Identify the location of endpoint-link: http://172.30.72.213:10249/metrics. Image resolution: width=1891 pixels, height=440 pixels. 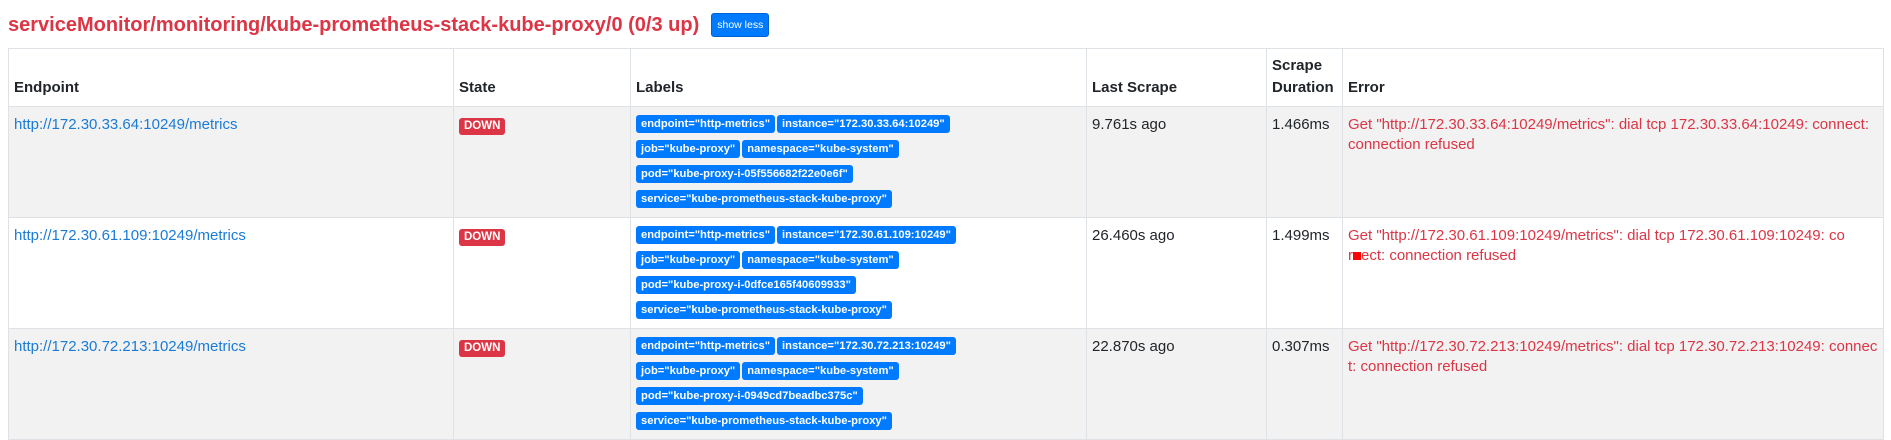
(130, 346).